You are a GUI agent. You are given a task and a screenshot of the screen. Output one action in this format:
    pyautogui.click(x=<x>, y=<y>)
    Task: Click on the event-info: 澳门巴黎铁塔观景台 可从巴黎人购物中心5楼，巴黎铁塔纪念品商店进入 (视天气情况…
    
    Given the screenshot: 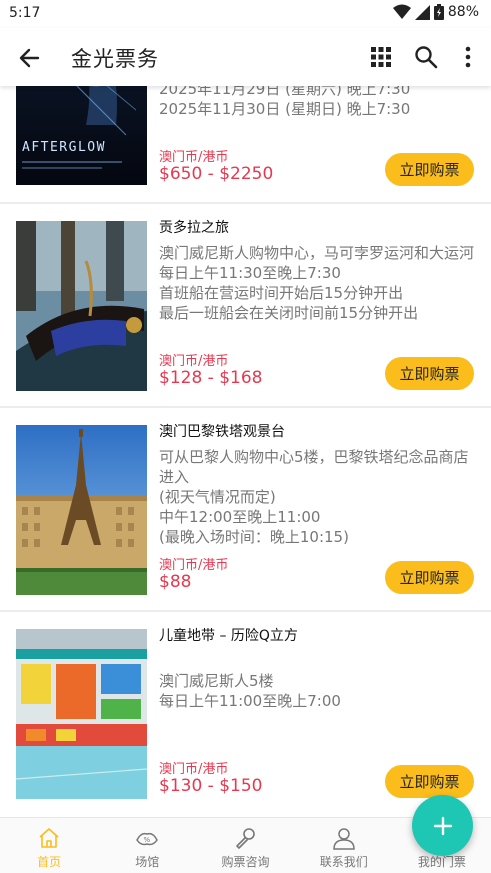 What is the action you would take?
    pyautogui.click(x=318, y=484)
    